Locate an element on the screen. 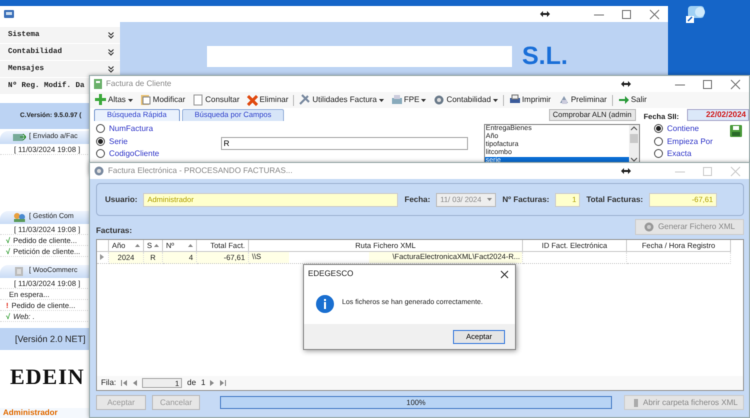  sii-date-field: 22/02/2024 is located at coordinates (718, 115).